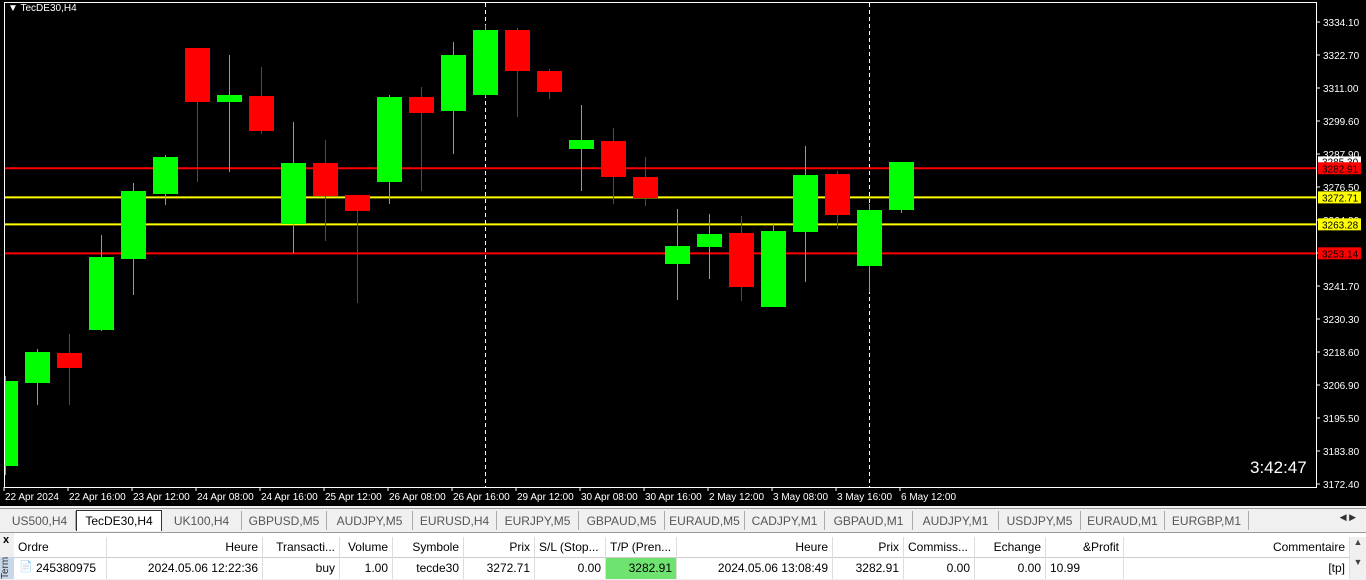 This screenshot has width=1366, height=580. What do you see at coordinates (622, 520) in the screenshot?
I see `chart-tab: GBPAUD,M5` at bounding box center [622, 520].